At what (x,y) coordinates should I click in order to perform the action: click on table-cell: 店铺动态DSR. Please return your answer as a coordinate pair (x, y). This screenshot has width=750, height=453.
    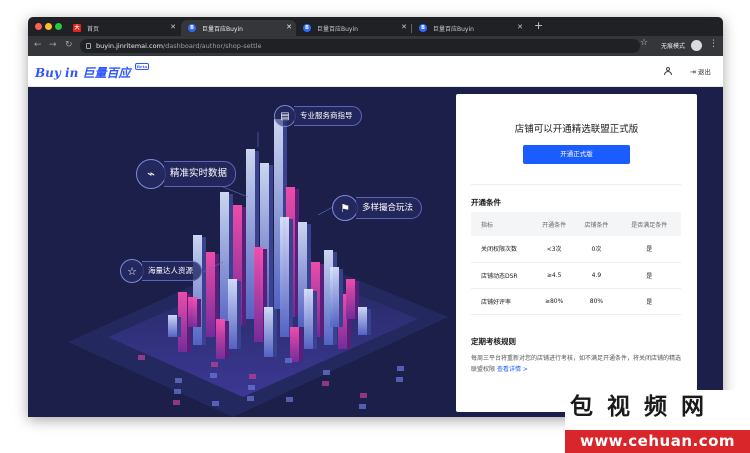
    Looking at the image, I should click on (502, 275).